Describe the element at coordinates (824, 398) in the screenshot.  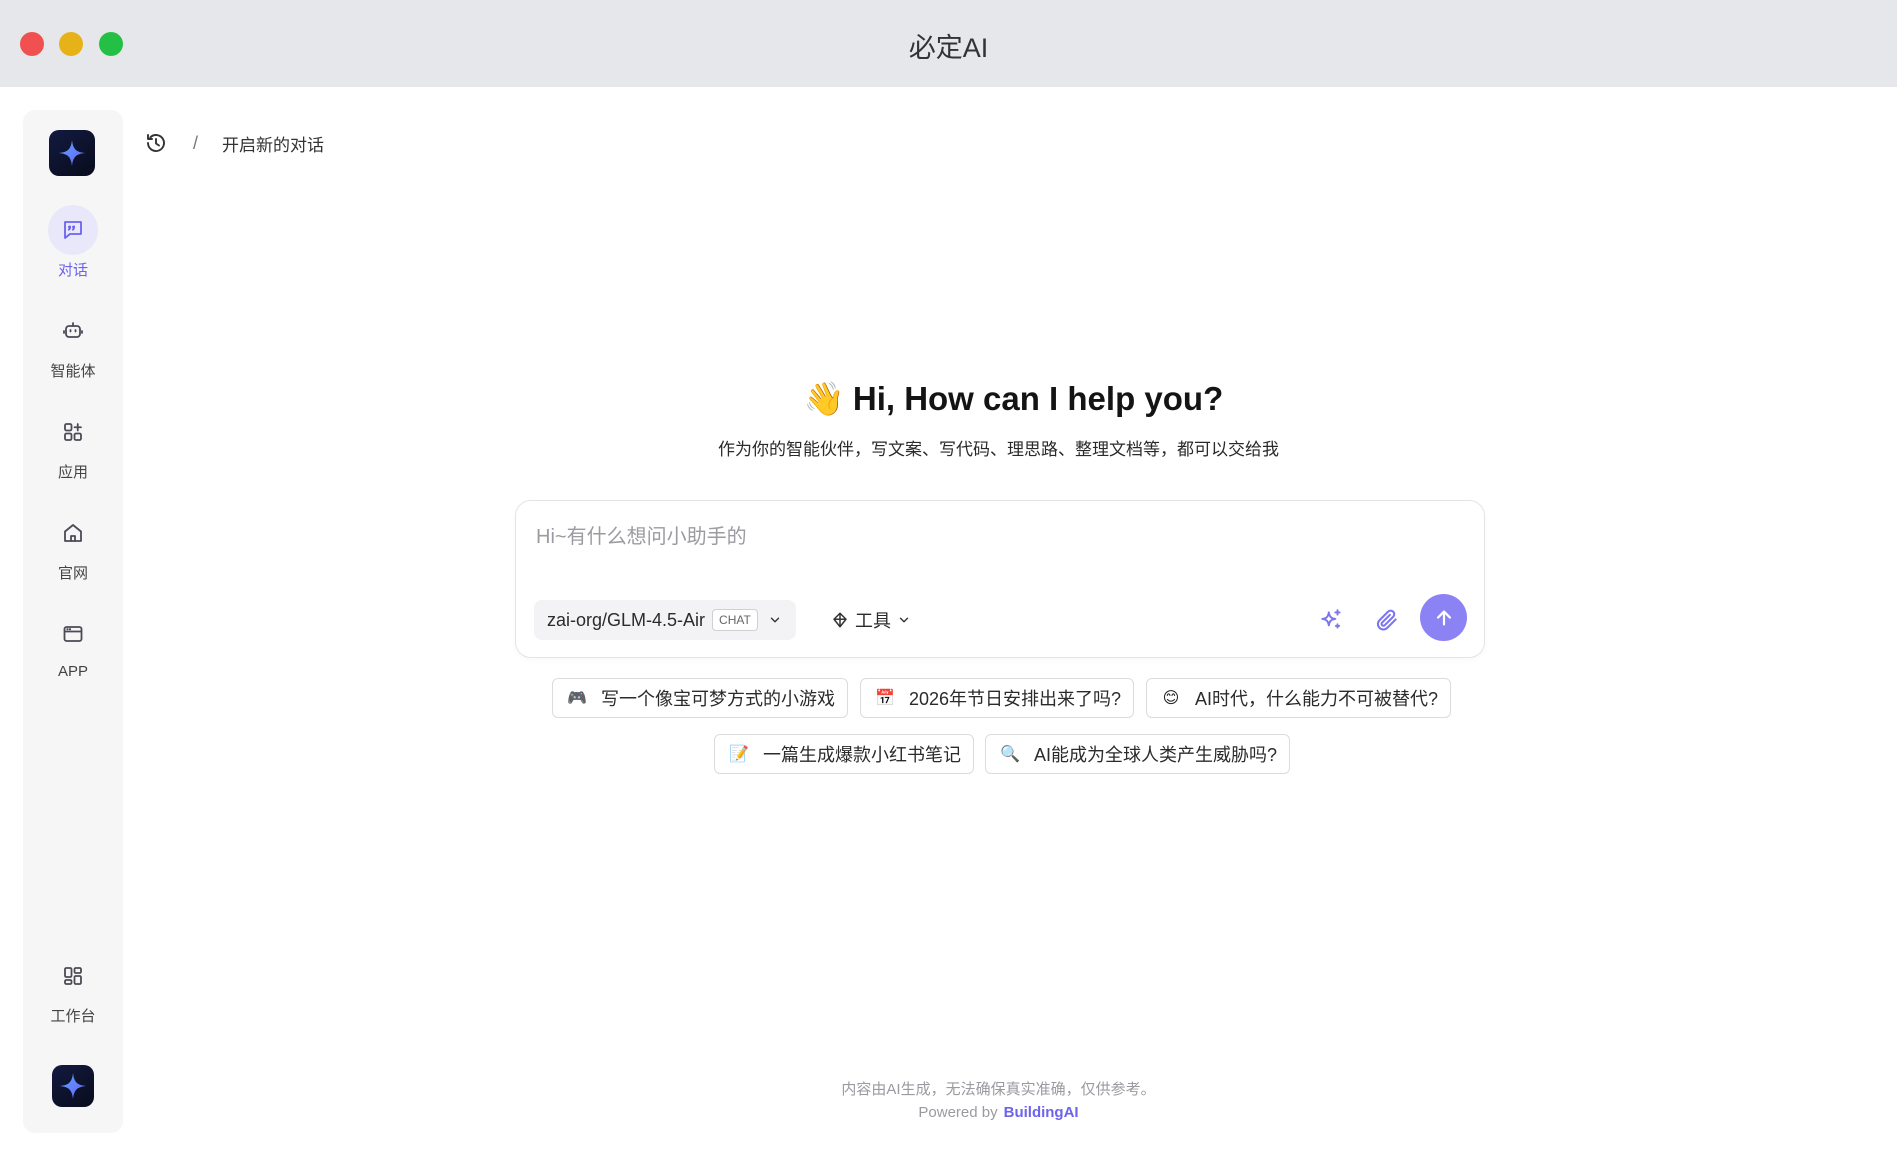
I see `waving-hand-icon: 👋` at that location.